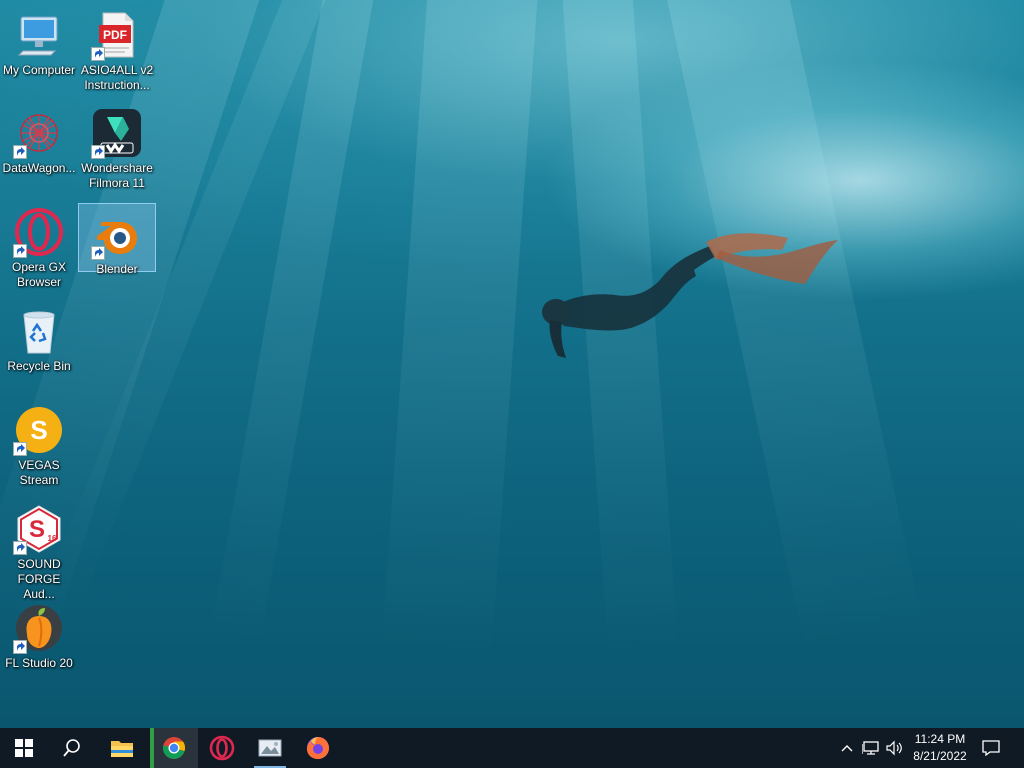 The height and width of the screenshot is (768, 1024). I want to click on desktop-icon-label: ASIO4ALL v2, so click(117, 70).